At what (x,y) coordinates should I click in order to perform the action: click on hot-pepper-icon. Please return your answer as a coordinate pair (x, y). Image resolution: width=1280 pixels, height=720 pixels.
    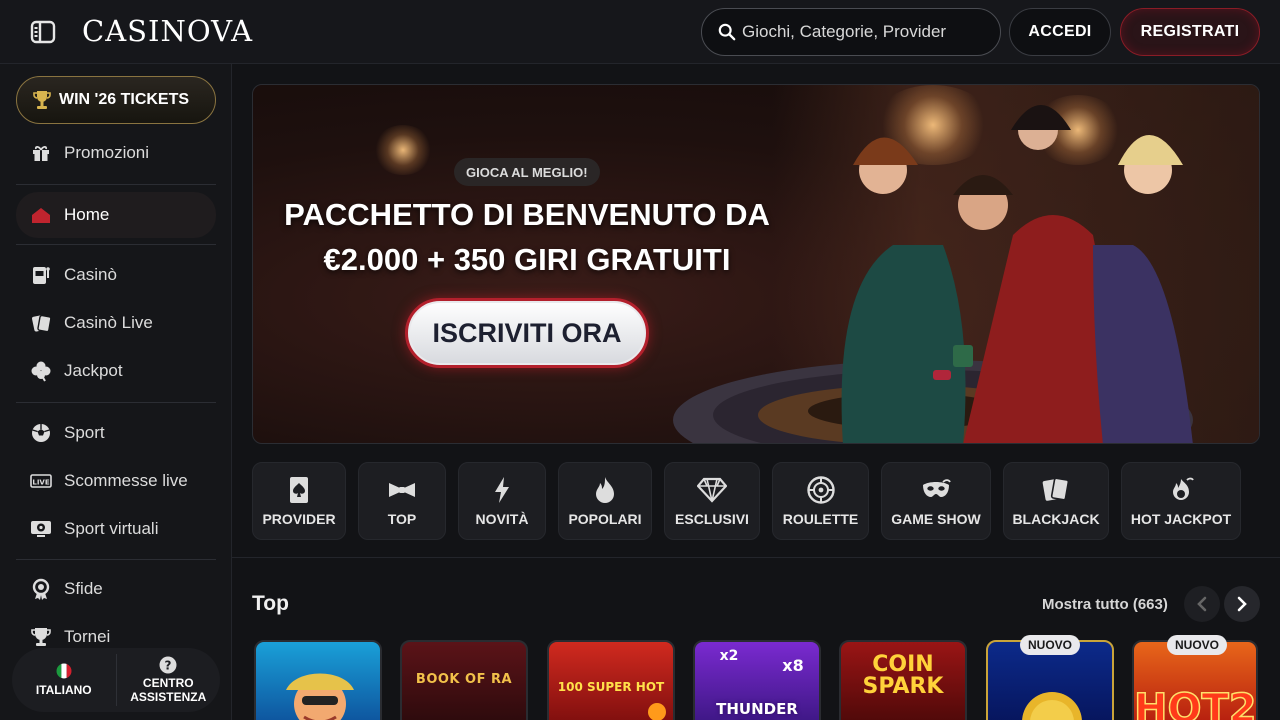
    Looking at the image, I should click on (1181, 490).